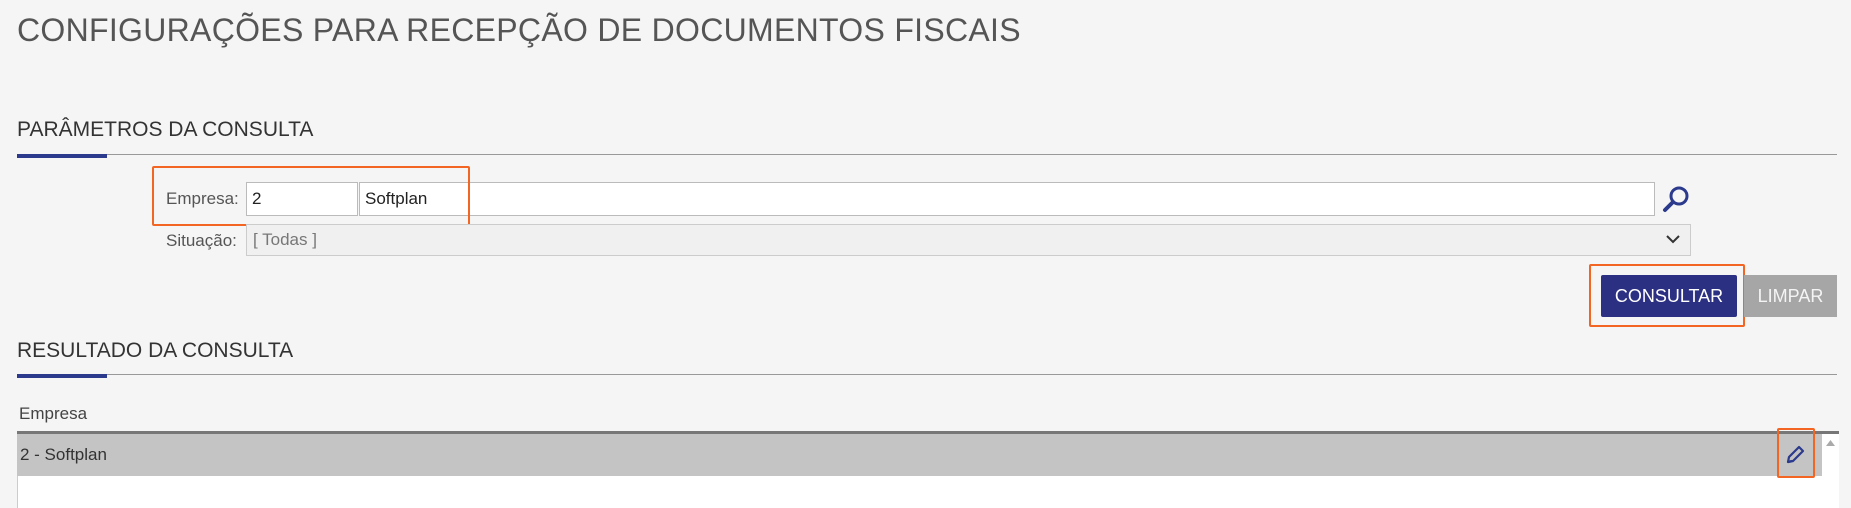 The height and width of the screenshot is (508, 1851). Describe the element at coordinates (285, 239) in the screenshot. I see `situacao-value: [ Todas ]` at that location.